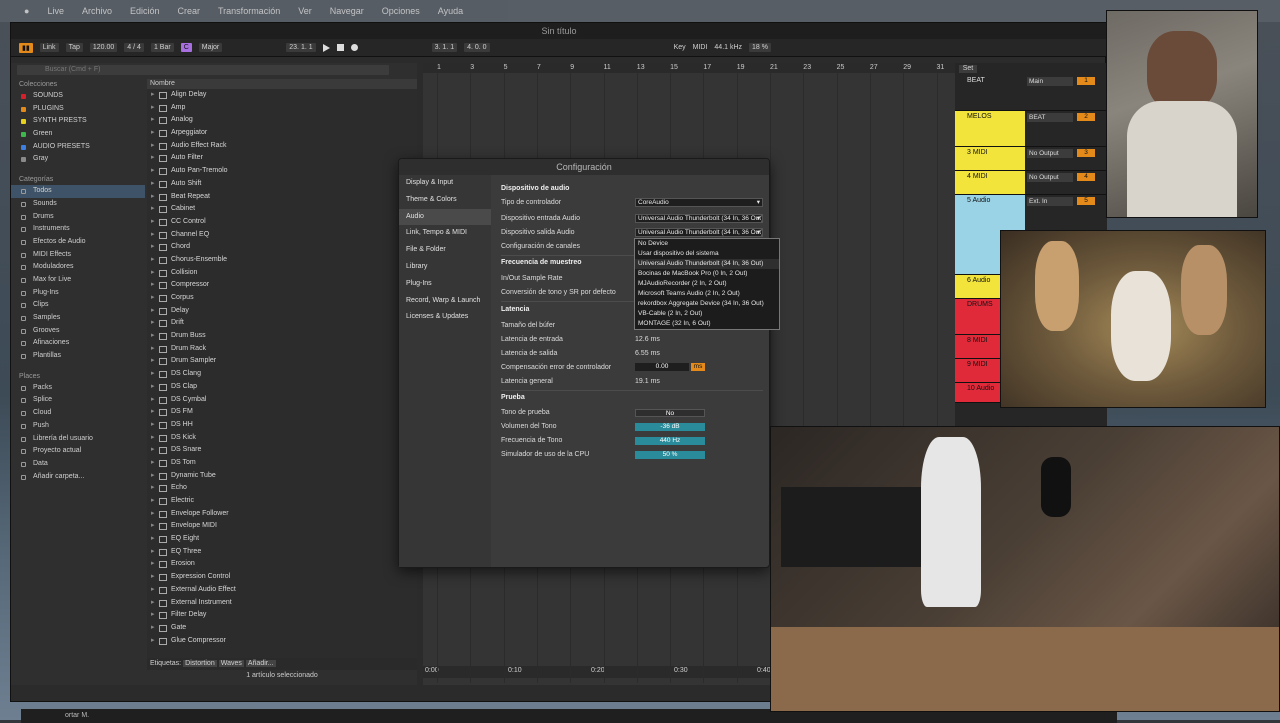  Describe the element at coordinates (445, 250) in the screenshot. I see `nav-tab: File & Folder` at that location.